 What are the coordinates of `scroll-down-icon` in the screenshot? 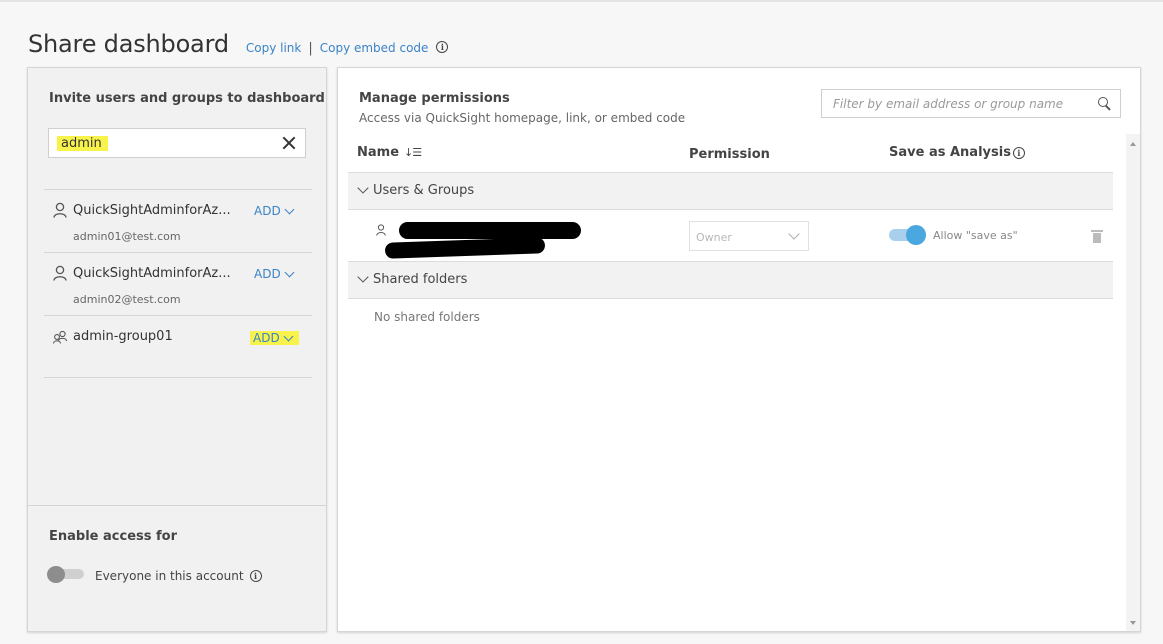 It's located at (1133, 623).